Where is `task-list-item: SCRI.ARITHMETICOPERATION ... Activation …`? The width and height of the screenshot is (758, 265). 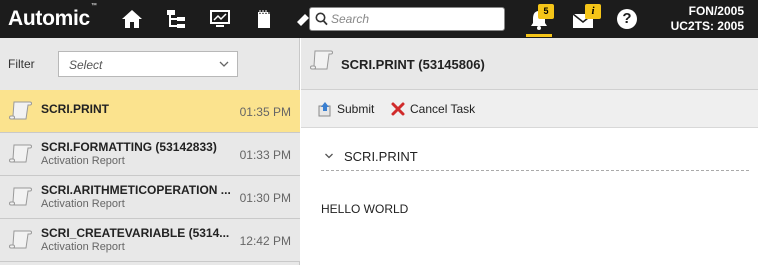 task-list-item: SCRI.ARITHMETICOPERATION ... Activation … is located at coordinates (150, 197).